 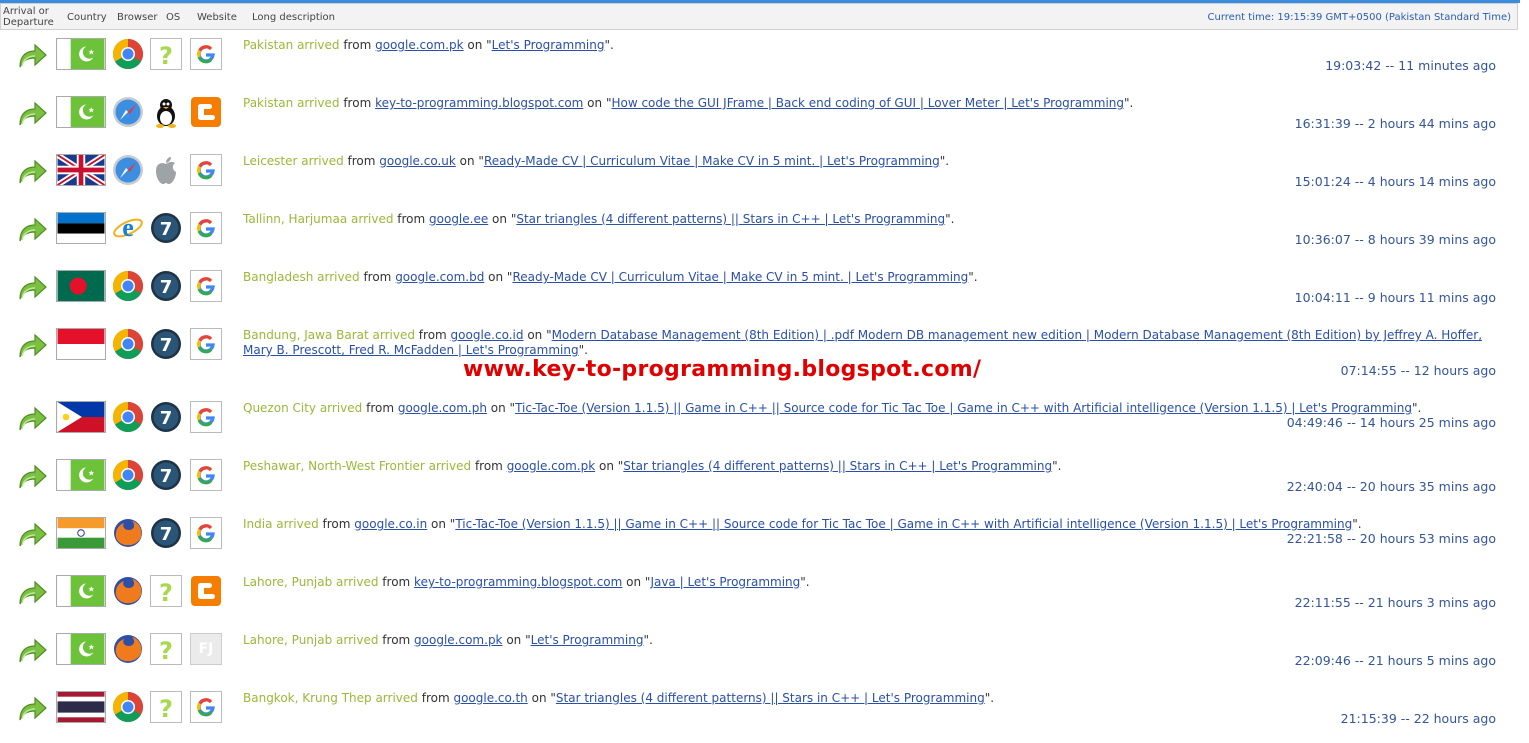 What do you see at coordinates (490, 698) in the screenshot?
I see `referrer-link: google.co.th` at bounding box center [490, 698].